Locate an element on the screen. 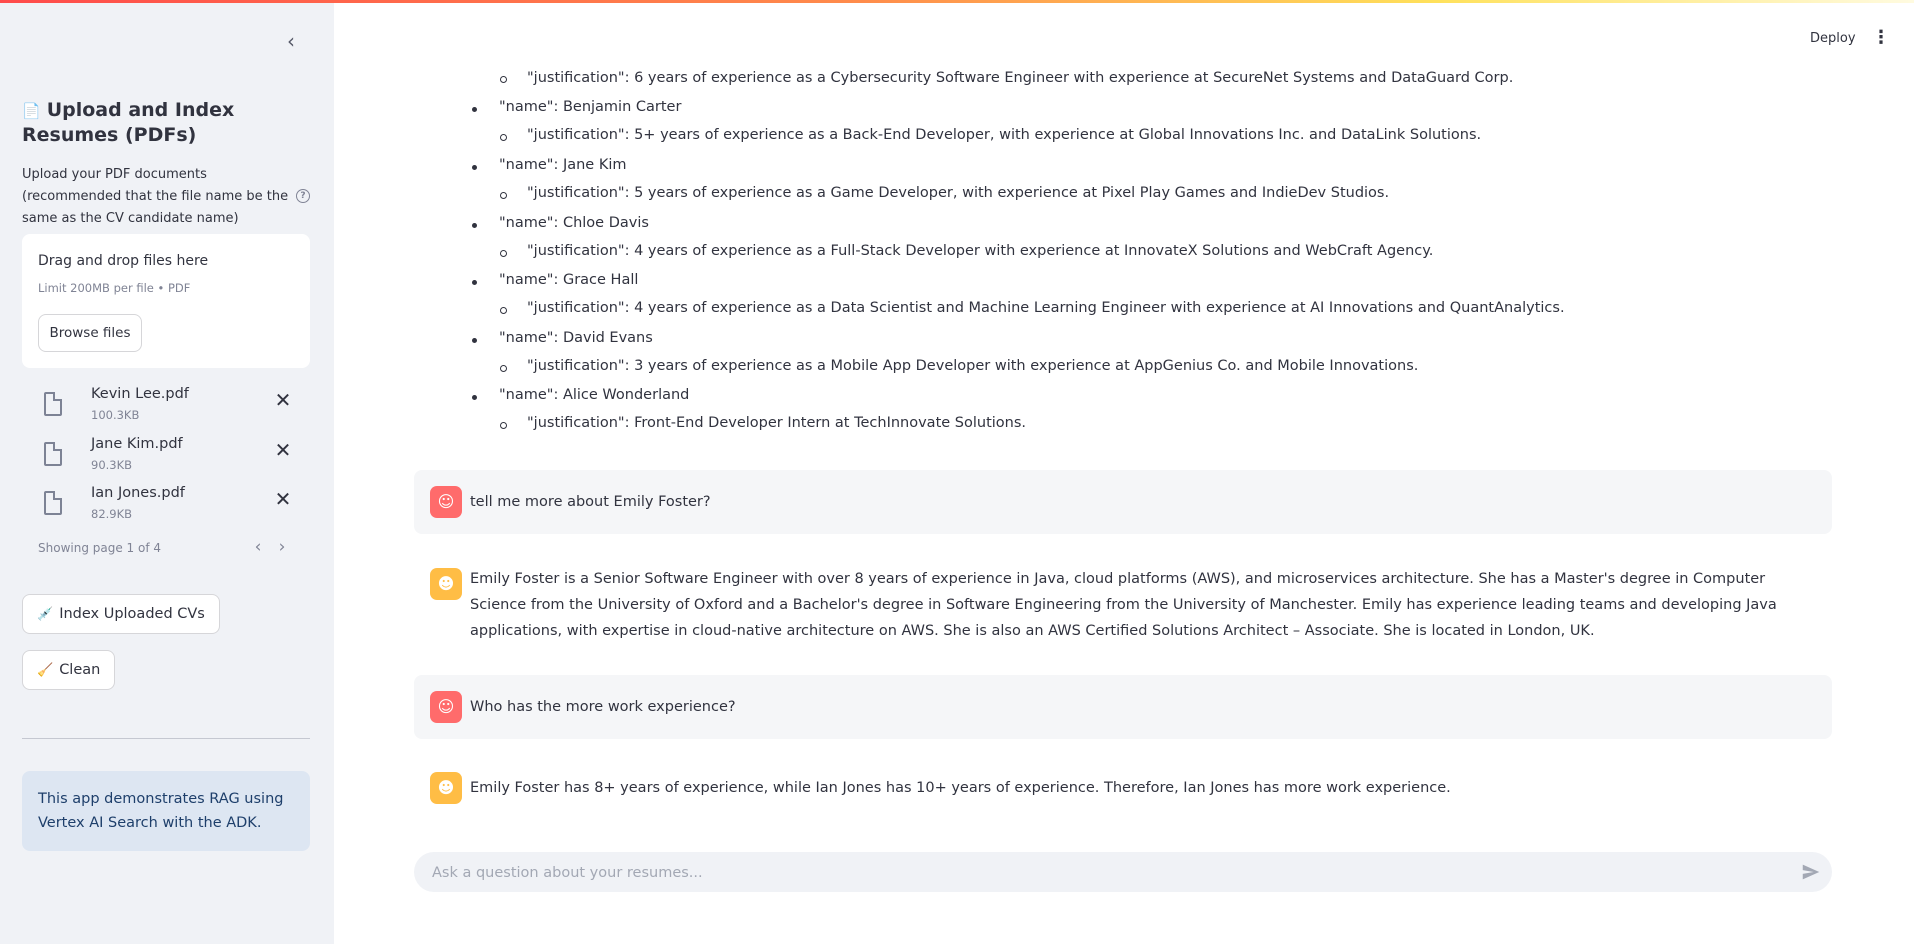 The height and width of the screenshot is (944, 1914). clean-label: Clean is located at coordinates (80, 670).